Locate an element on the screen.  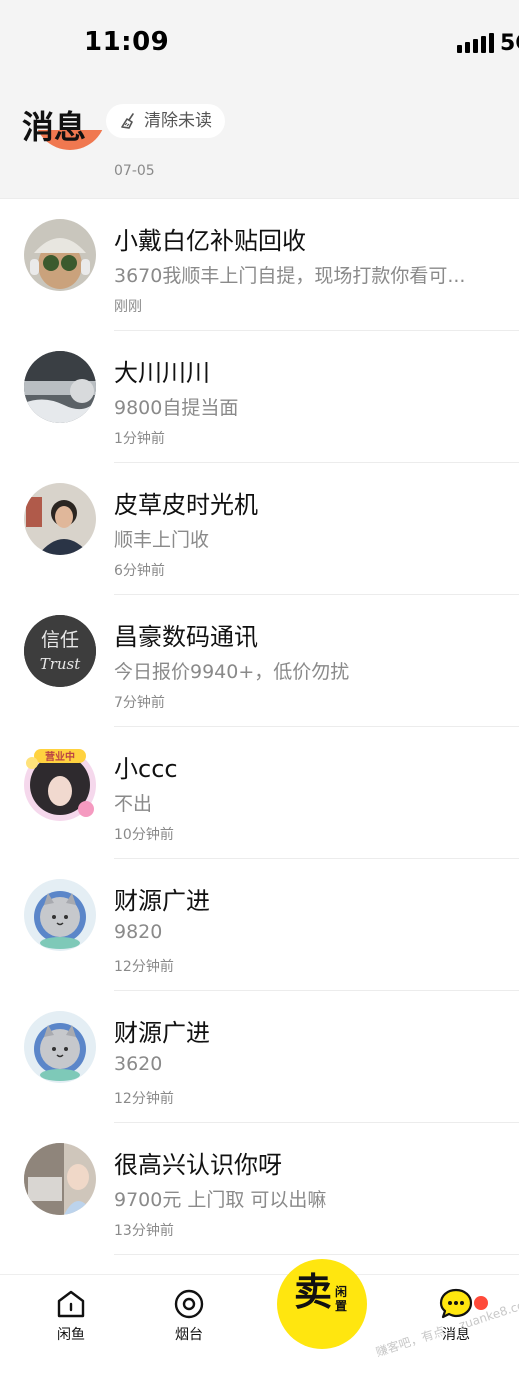
network-indicator: 5G is located at coordinates (509, 43).